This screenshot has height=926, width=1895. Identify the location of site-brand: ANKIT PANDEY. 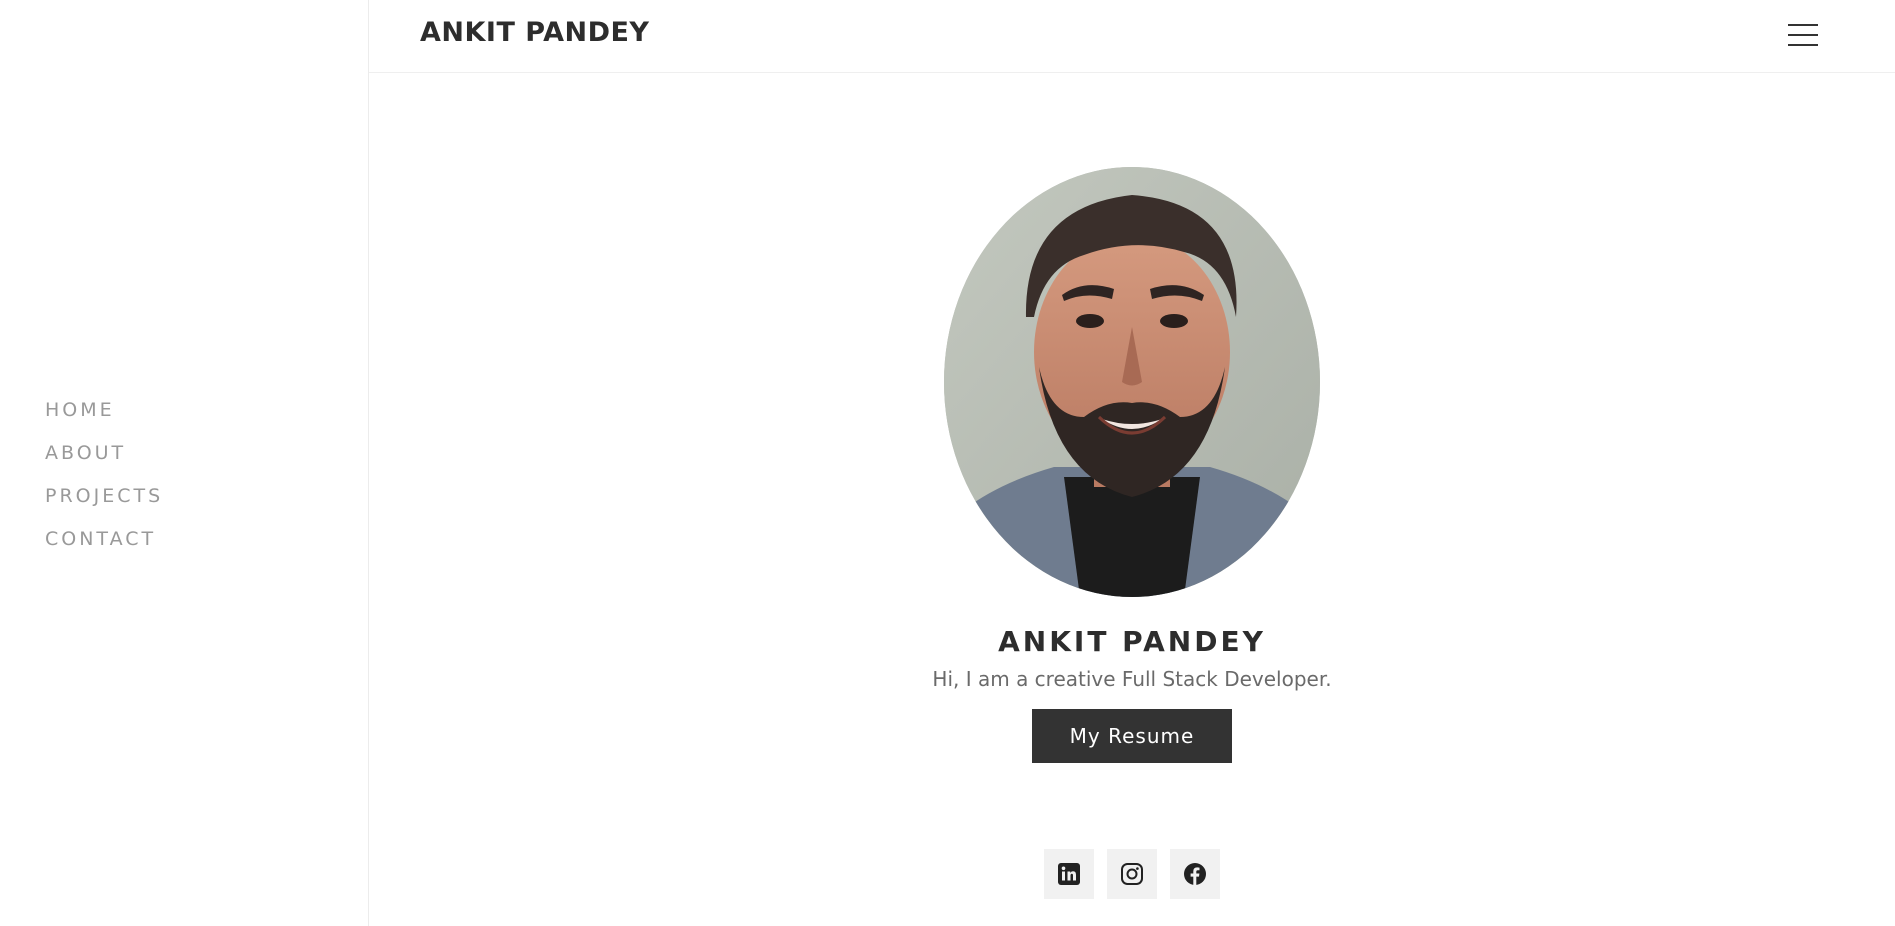
(535, 32).